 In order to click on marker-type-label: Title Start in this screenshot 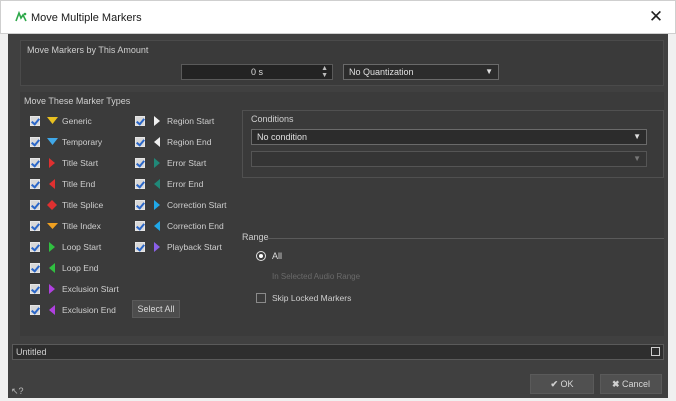, I will do `click(80, 163)`.